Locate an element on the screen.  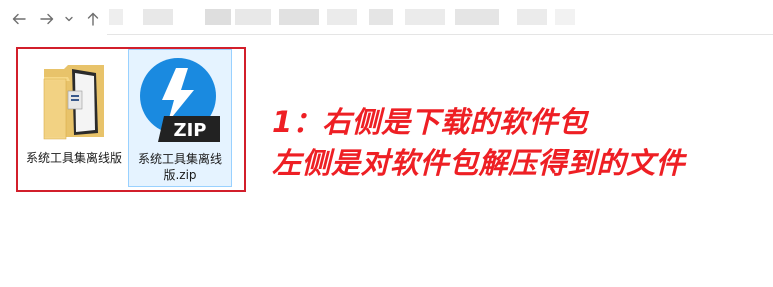
recent-locations-button is located at coordinates (69, 19).